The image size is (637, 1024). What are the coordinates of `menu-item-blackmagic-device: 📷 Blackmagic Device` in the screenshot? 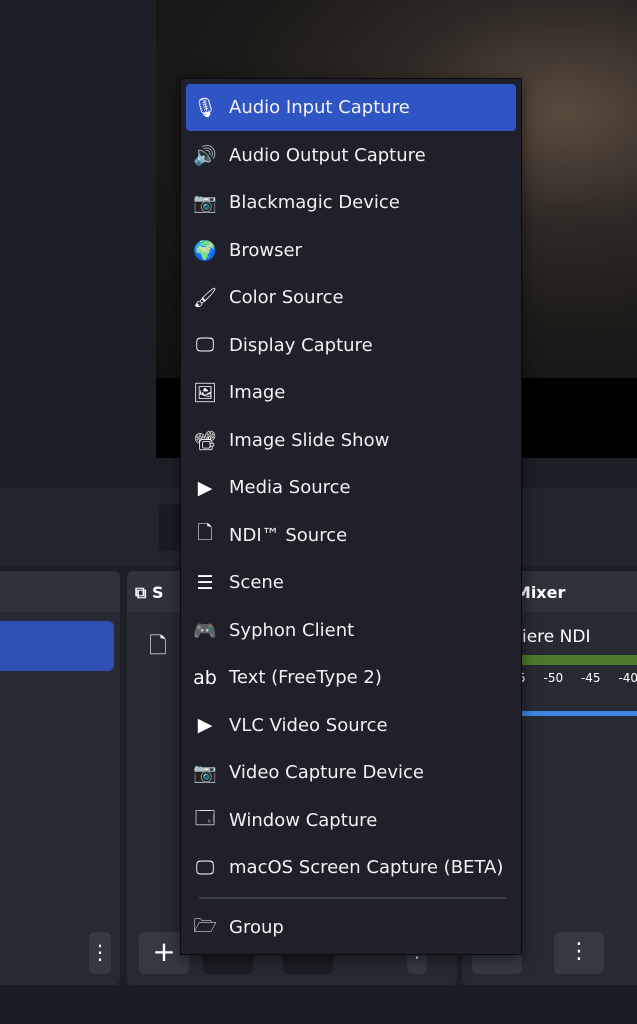 It's located at (351, 202).